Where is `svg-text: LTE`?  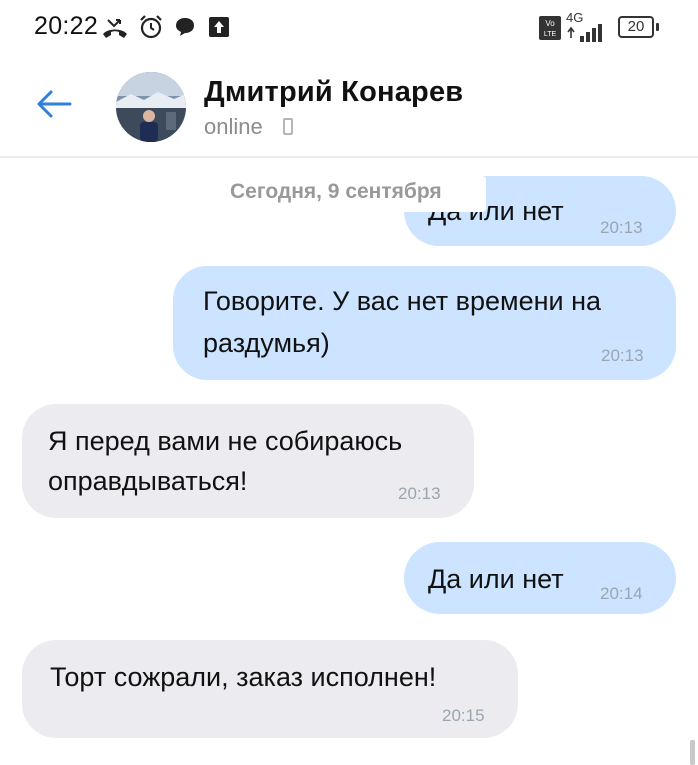
svg-text: LTE is located at coordinates (550, 34).